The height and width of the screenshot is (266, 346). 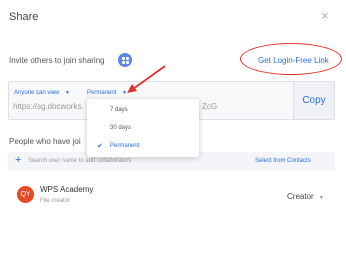 I want to click on member-name: WPS Academy, so click(x=67, y=189).